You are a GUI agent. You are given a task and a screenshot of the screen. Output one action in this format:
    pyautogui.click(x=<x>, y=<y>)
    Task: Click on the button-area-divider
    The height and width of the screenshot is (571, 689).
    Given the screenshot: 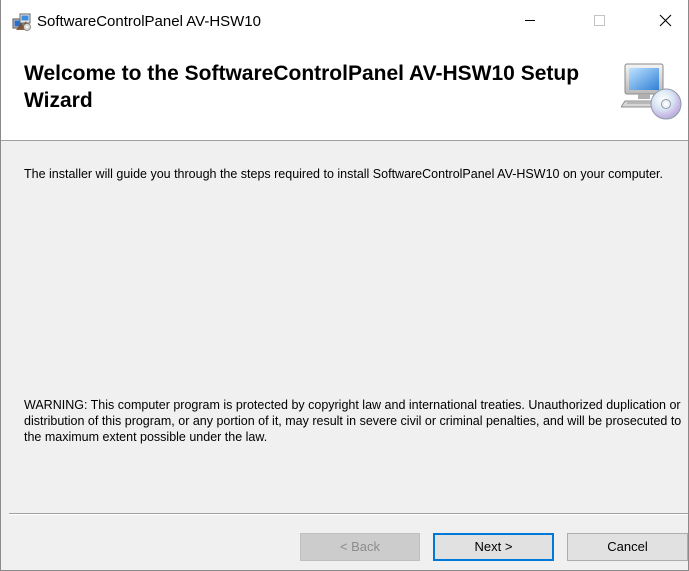 What is the action you would take?
    pyautogui.click(x=348, y=514)
    